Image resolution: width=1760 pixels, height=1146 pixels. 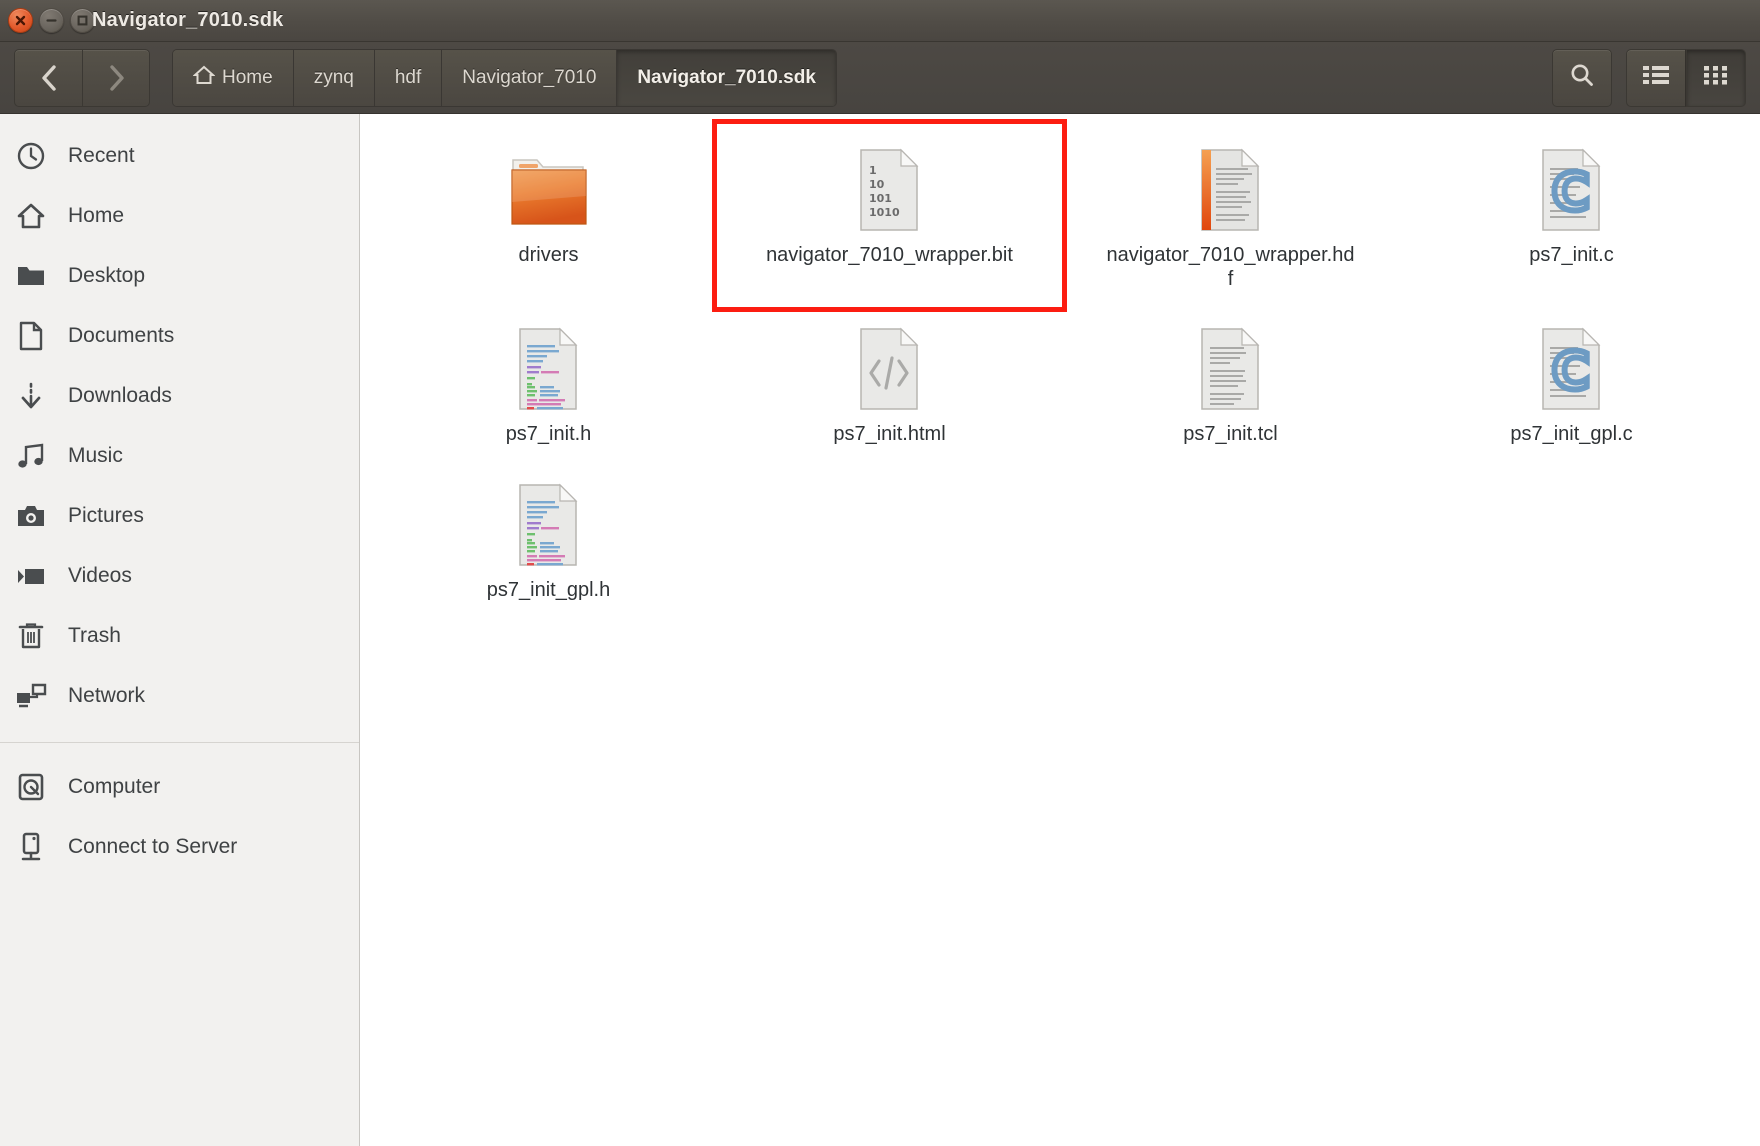 What do you see at coordinates (247, 77) in the screenshot?
I see `breadcrumb-label: Home` at bounding box center [247, 77].